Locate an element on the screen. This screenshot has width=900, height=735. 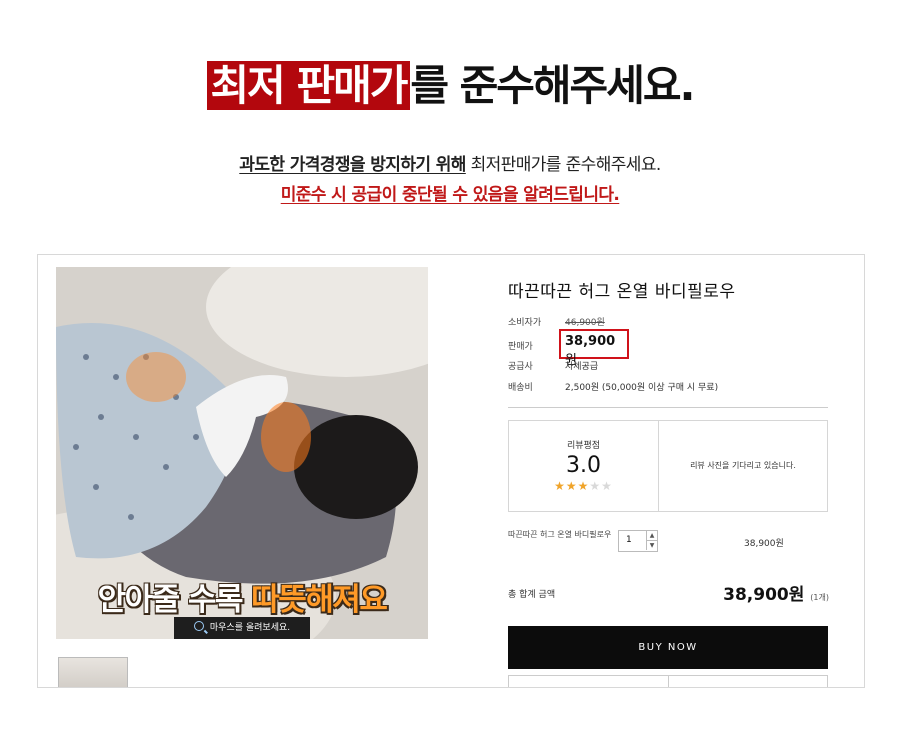
option-name: 따끈따끈 허그 온열 바디필로우 is located at coordinates (560, 534).